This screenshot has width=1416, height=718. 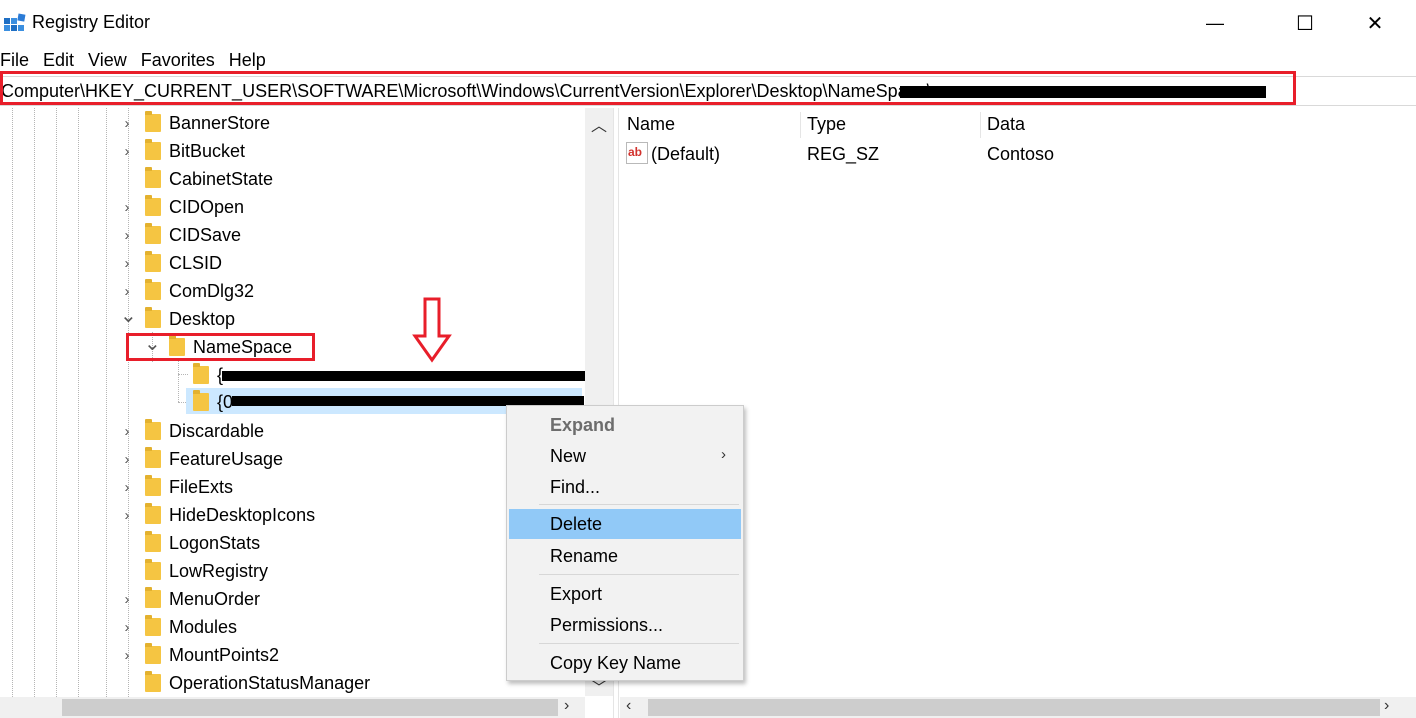 I want to click on tree-item-operationstatusmanager: OperationStatusManager, so click(x=292, y=683).